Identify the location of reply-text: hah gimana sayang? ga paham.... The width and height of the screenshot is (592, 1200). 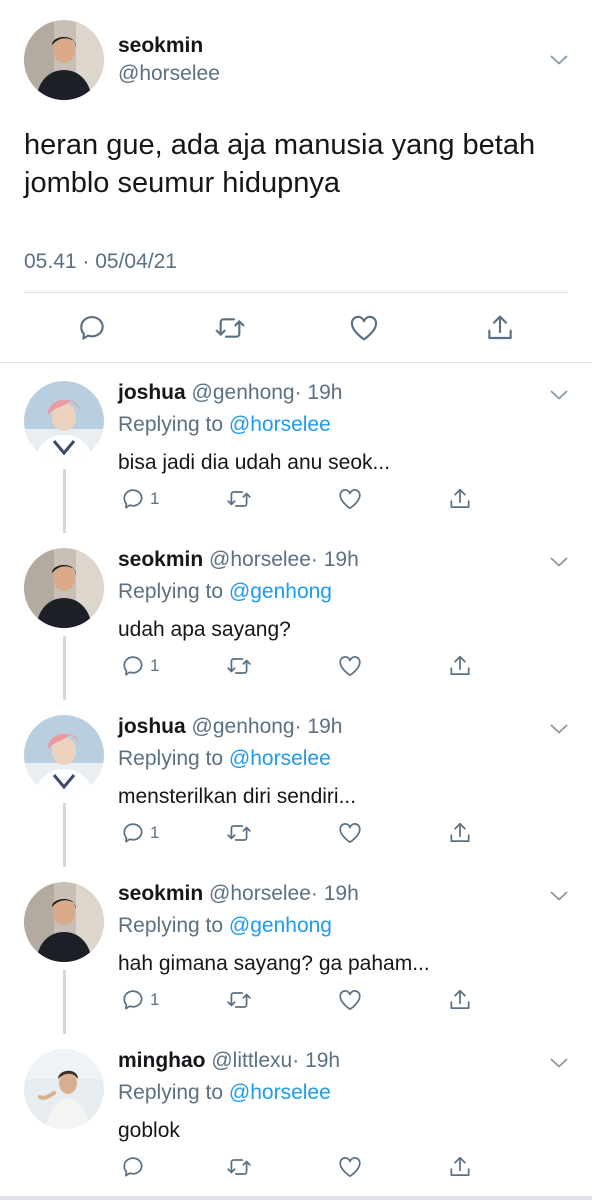
(274, 963).